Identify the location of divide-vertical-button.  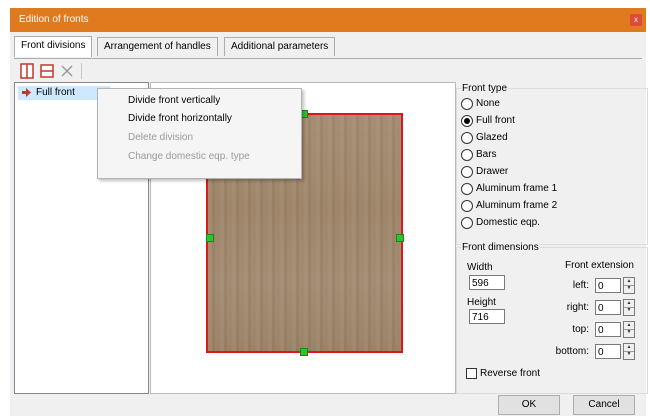
(27, 71).